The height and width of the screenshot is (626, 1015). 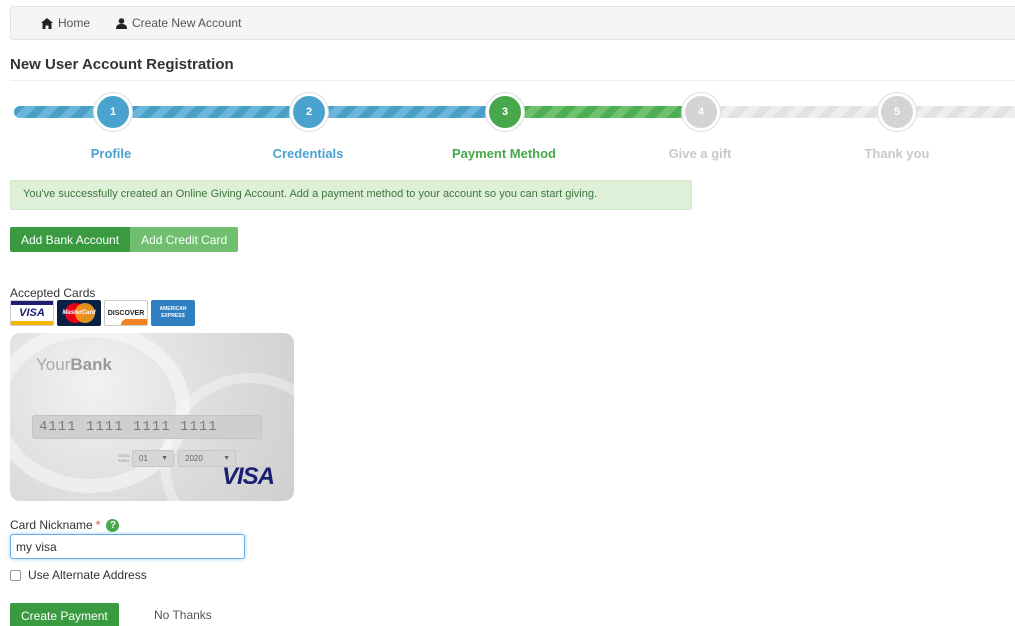 What do you see at coordinates (184, 239) in the screenshot?
I see `add-credit-card-button: Add Credit Card` at bounding box center [184, 239].